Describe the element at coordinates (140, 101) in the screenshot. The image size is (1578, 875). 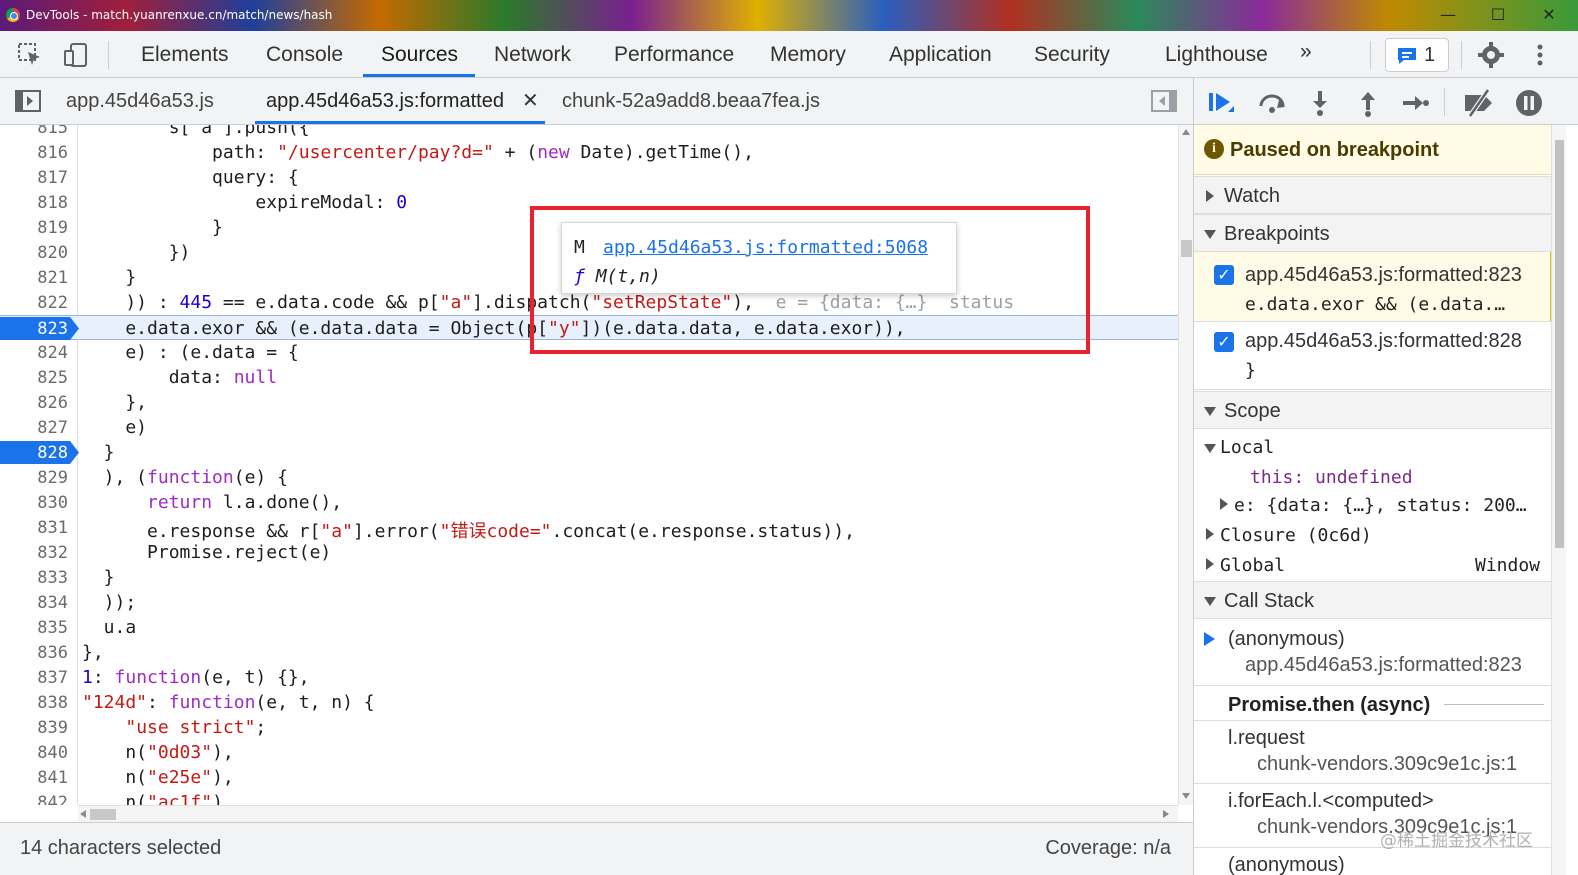
I see `file-tab-app-js: app.45d46a53.js` at that location.